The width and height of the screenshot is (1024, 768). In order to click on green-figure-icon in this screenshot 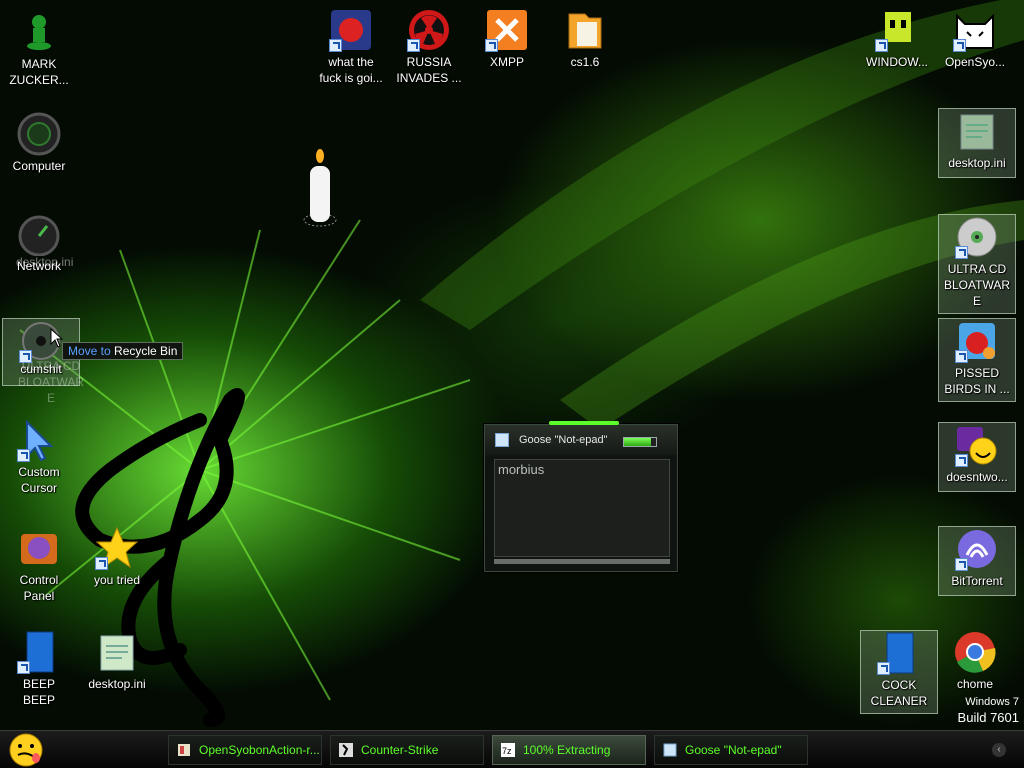, I will do `click(39, 32)`.